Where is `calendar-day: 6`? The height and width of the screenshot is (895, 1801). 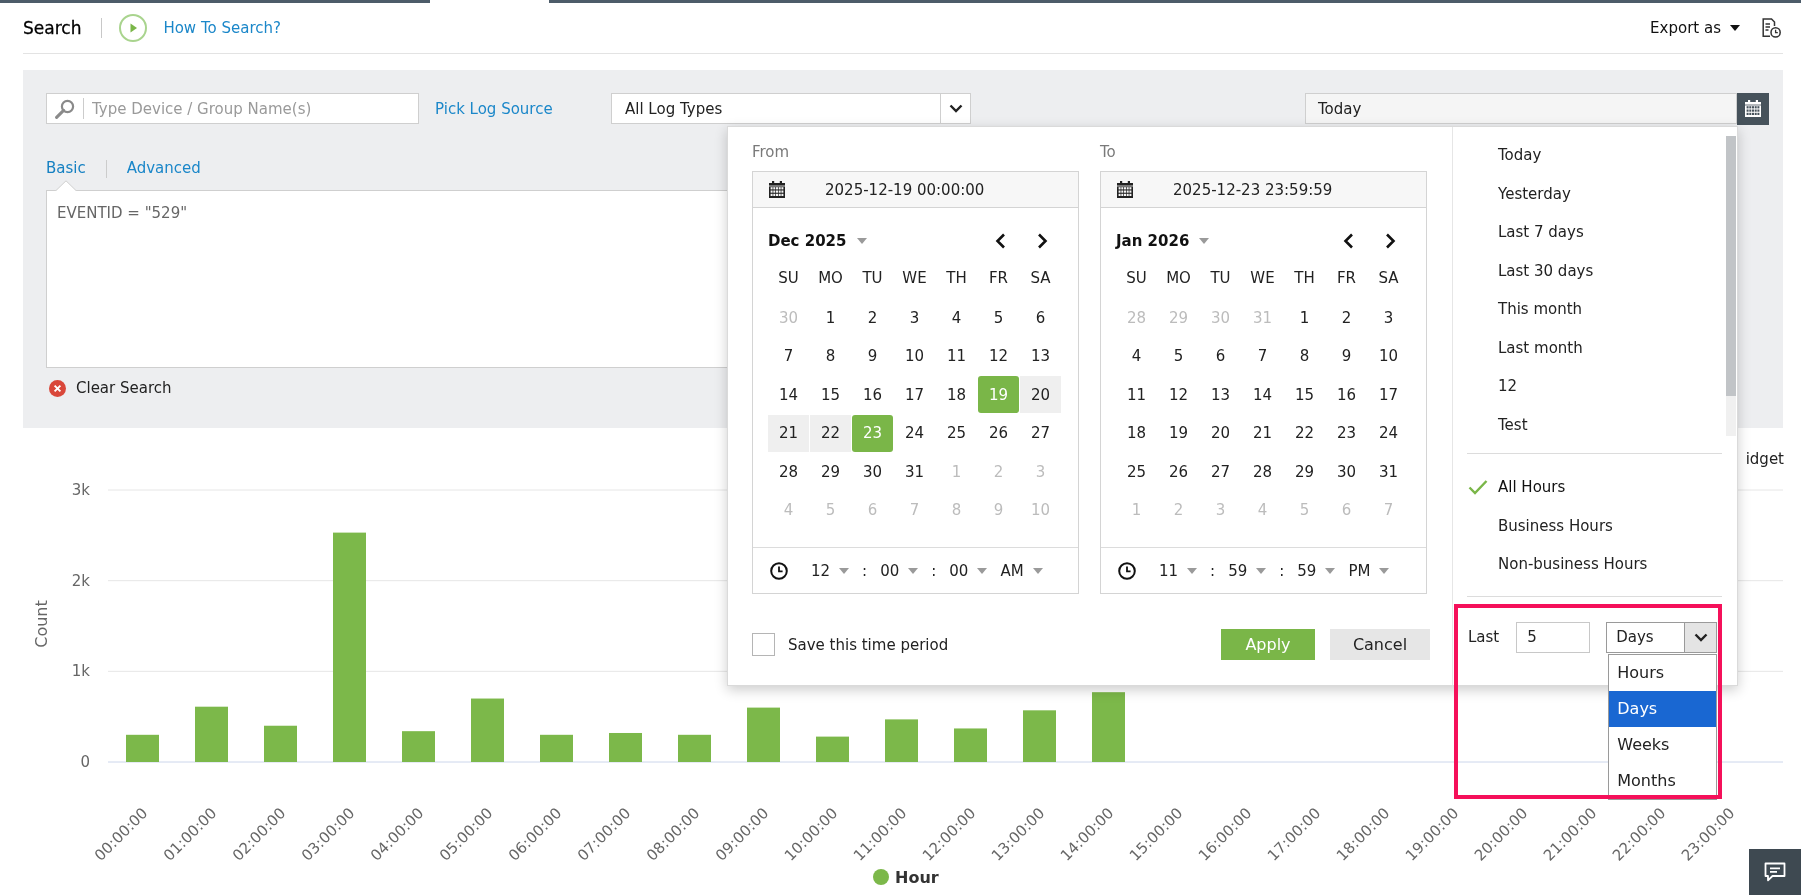 calendar-day: 6 is located at coordinates (1040, 317).